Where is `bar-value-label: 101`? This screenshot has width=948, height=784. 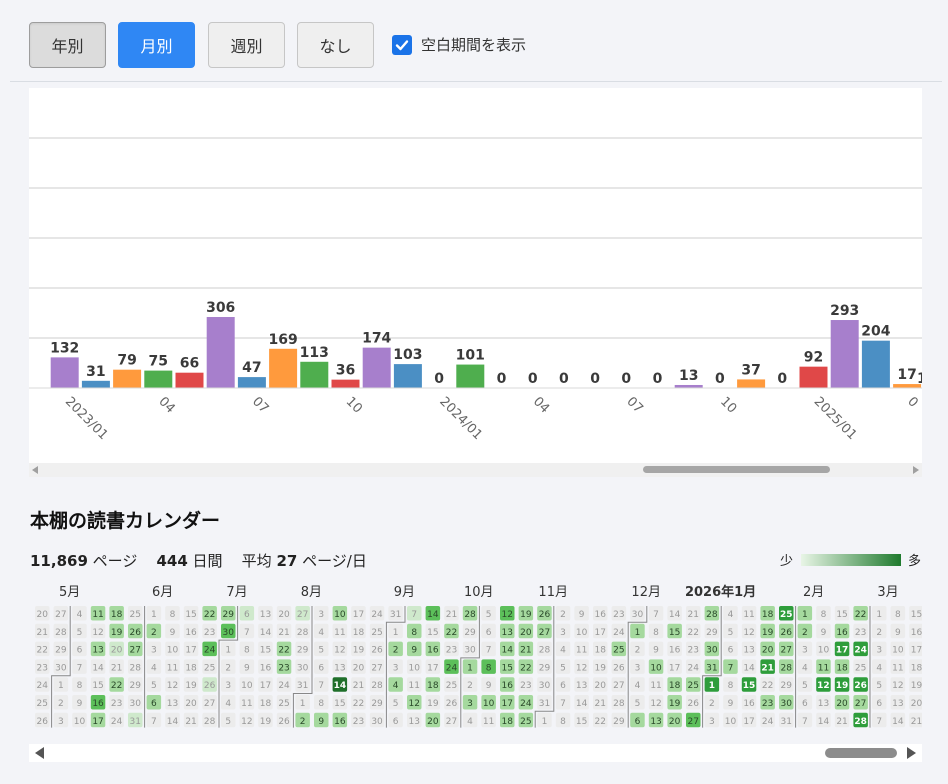 bar-value-label: 101 is located at coordinates (470, 356).